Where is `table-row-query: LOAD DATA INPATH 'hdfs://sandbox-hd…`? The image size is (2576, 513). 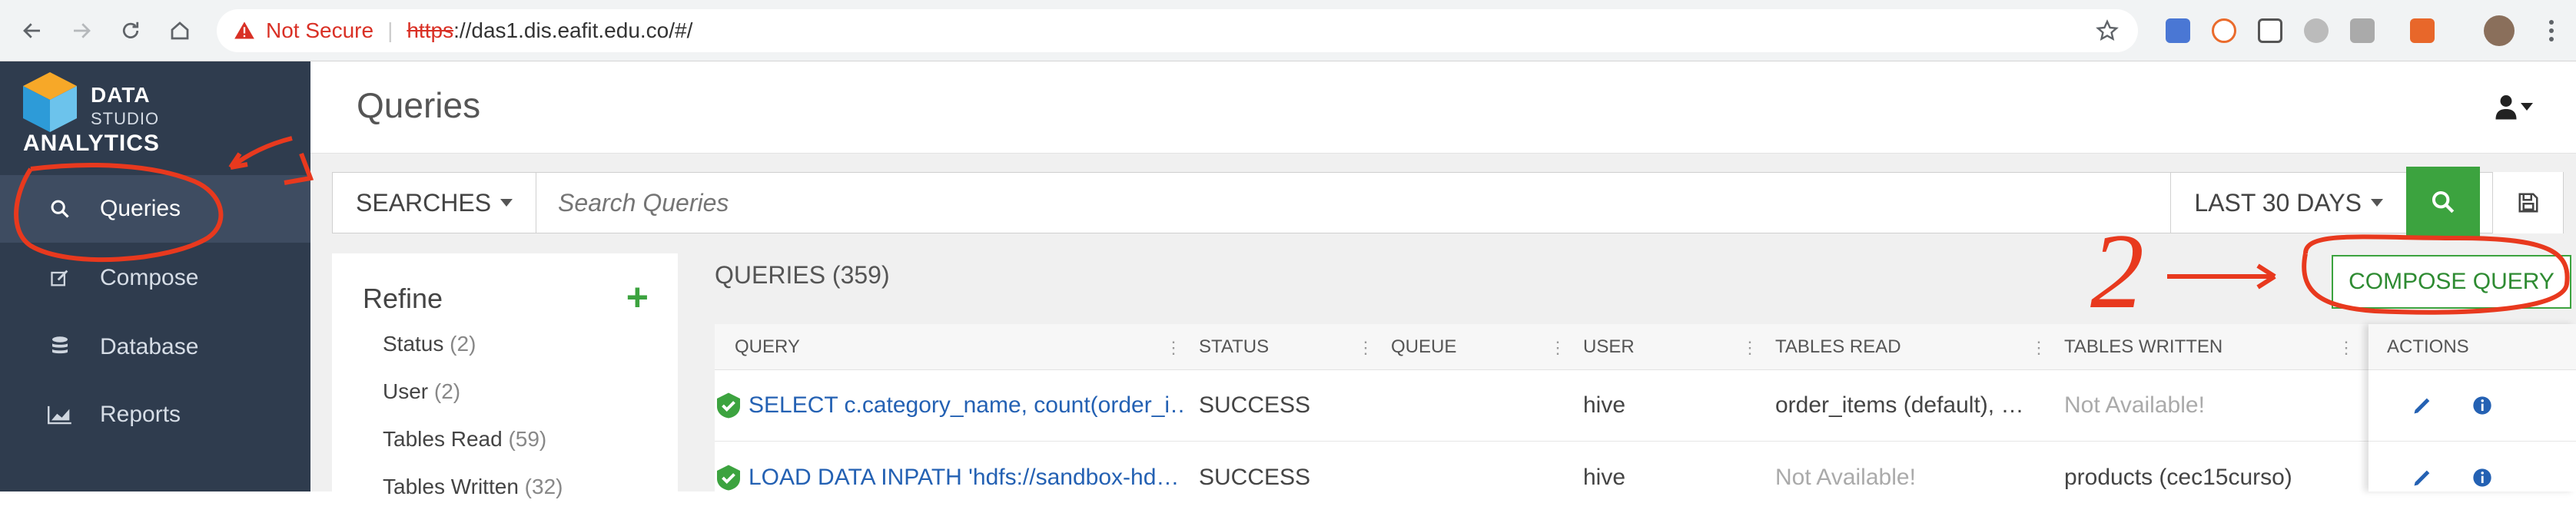
table-row-query: LOAD DATA INPATH 'hdfs://sandbox-hd… is located at coordinates (949, 477).